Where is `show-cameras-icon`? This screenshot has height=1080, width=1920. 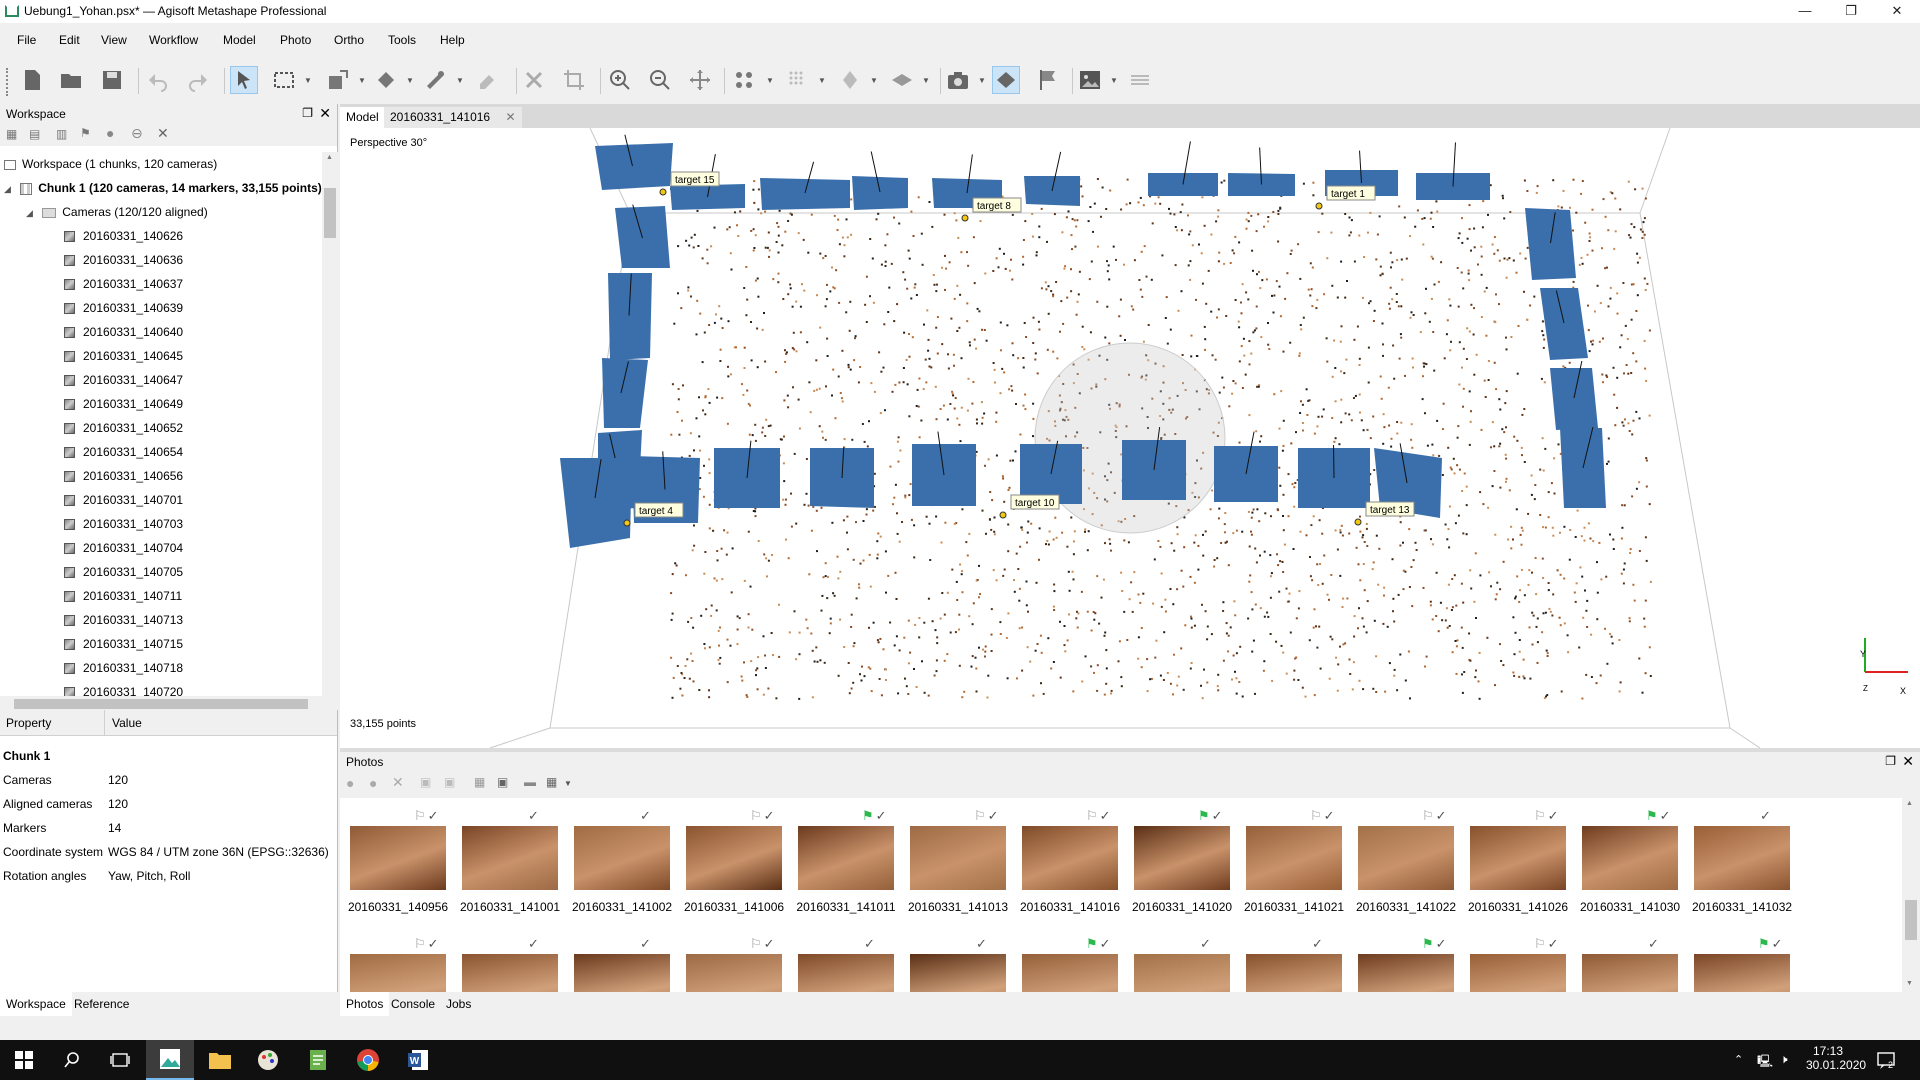
show-cameras-icon is located at coordinates (1006, 80).